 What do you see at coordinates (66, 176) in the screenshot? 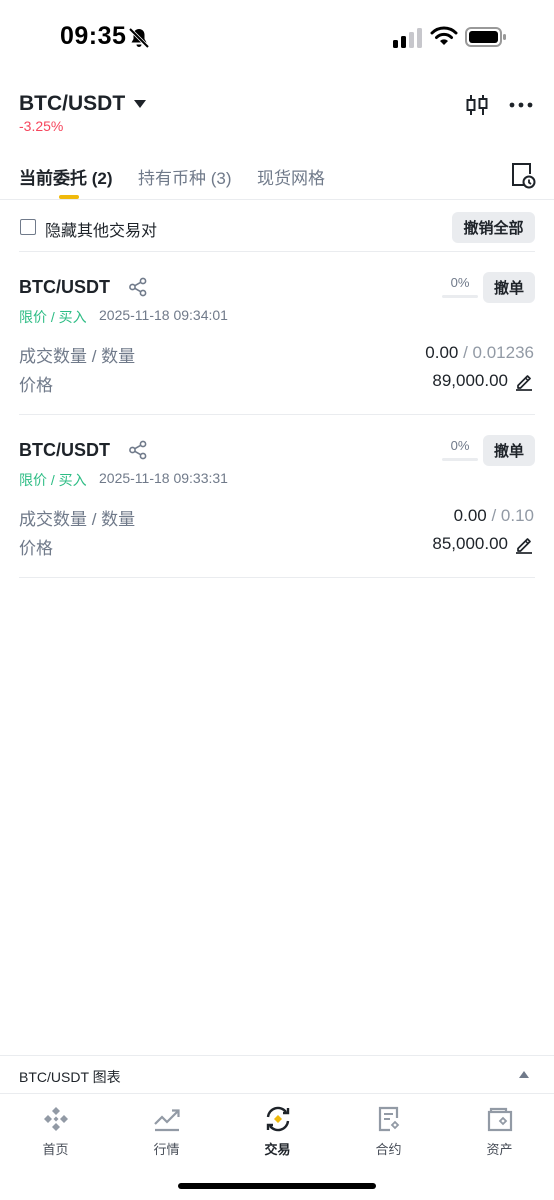
I see `tab-open-orders: 当前委托 (2)` at bounding box center [66, 176].